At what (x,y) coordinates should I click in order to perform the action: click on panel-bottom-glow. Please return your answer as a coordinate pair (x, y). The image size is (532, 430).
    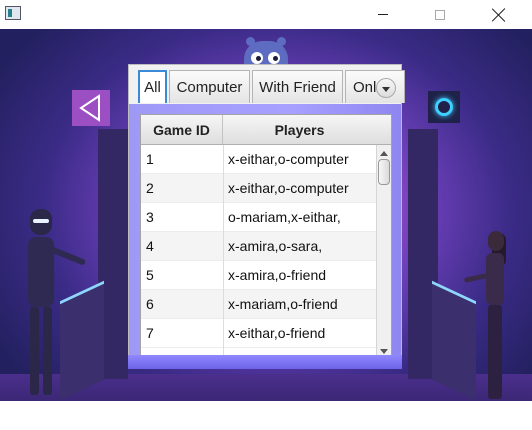
    Looking at the image, I should click on (265, 362).